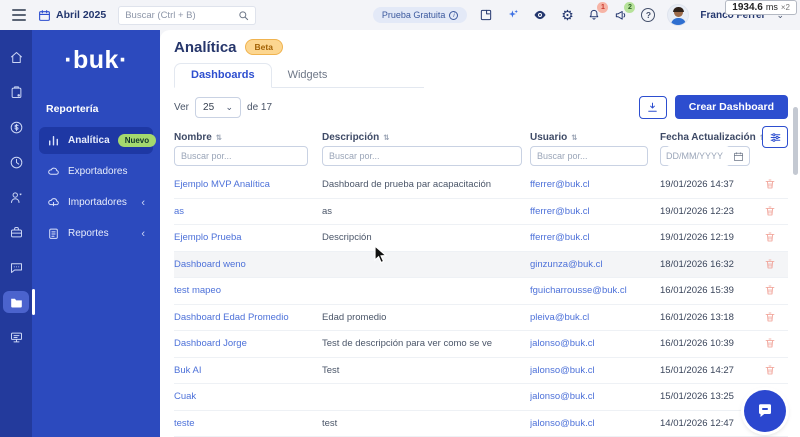 The height and width of the screenshot is (437, 800). Describe the element at coordinates (96, 202) in the screenshot. I see `sidebar-item-importadores: Importadores ‹` at that location.